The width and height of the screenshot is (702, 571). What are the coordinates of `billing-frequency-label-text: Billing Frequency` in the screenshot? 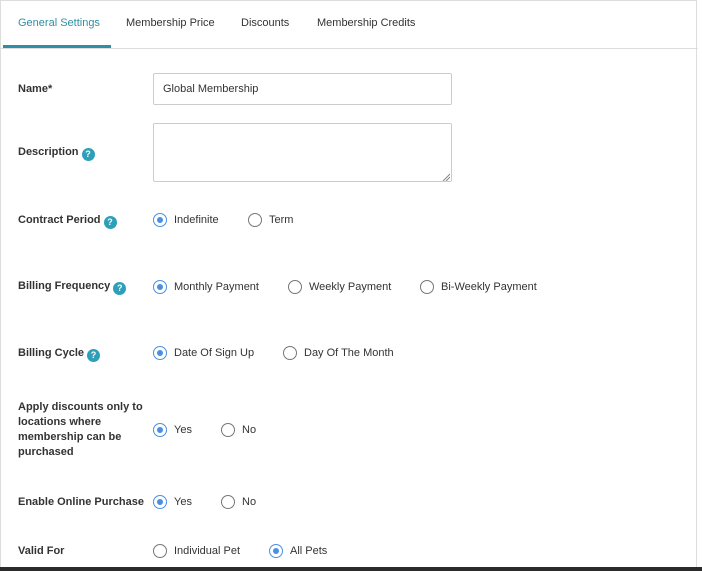 It's located at (64, 286).